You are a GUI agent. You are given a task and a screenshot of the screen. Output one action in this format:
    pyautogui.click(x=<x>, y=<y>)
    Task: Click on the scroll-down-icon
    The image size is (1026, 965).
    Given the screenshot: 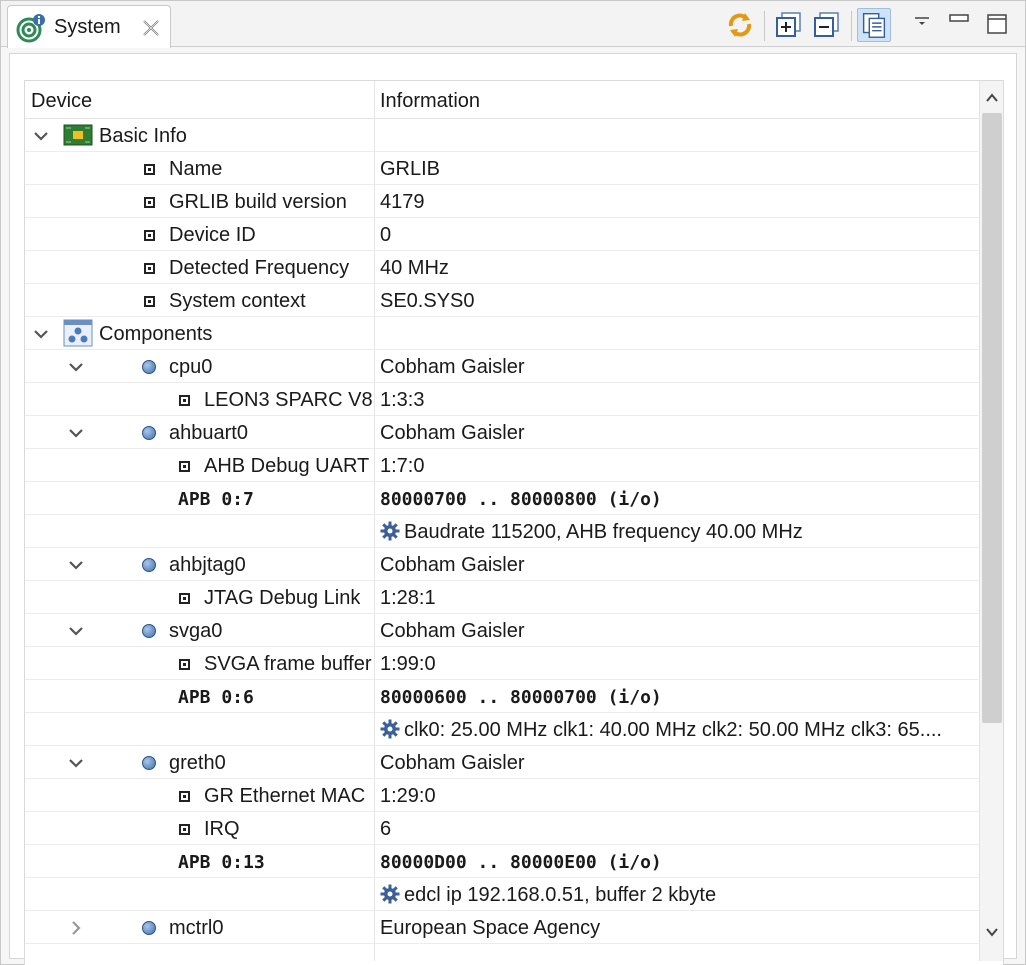 What is the action you would take?
    pyautogui.click(x=992, y=932)
    